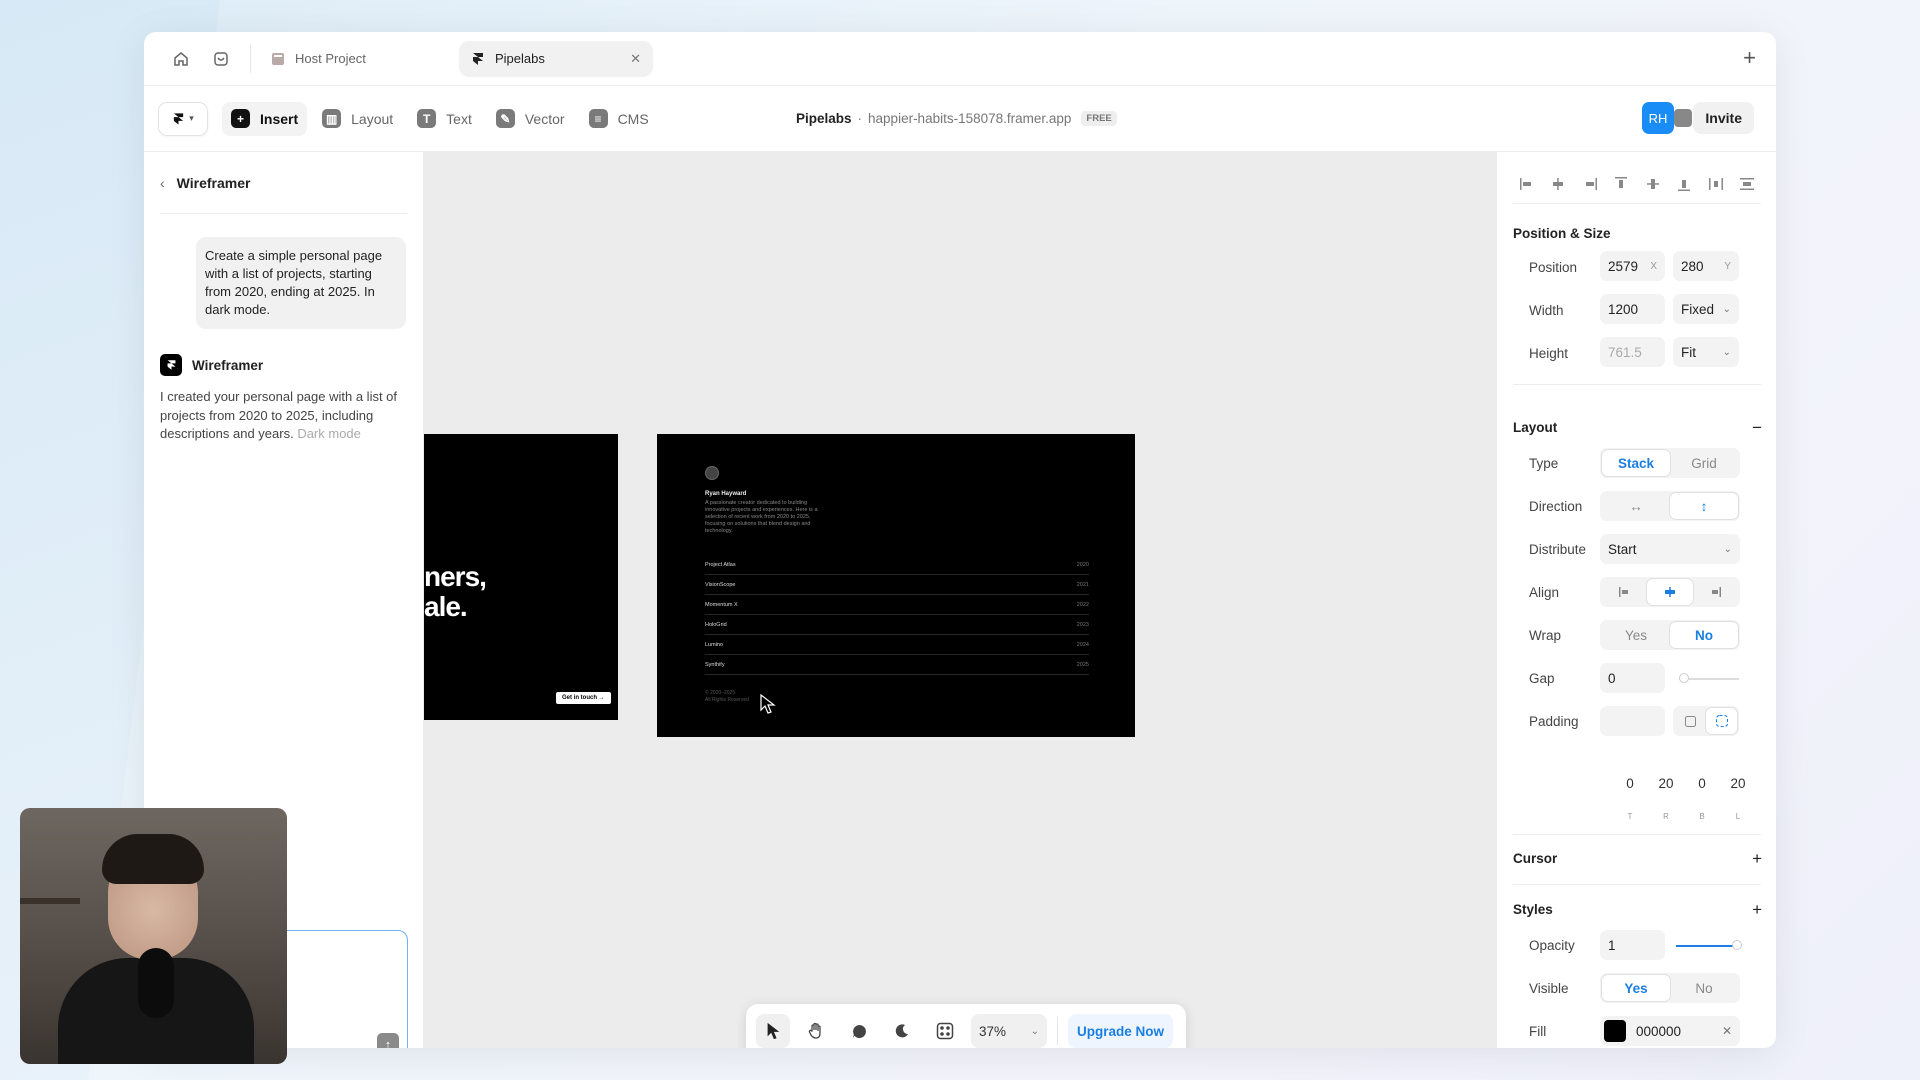  I want to click on collaborator-avatar-icon, so click(1683, 118).